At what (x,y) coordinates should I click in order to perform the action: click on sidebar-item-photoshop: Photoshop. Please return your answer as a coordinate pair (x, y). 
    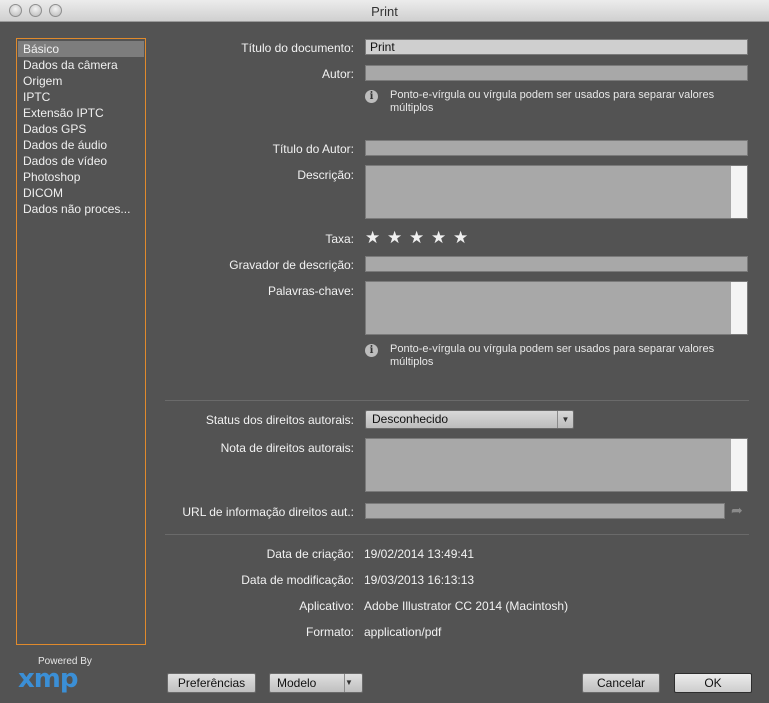
    Looking at the image, I should click on (81, 177).